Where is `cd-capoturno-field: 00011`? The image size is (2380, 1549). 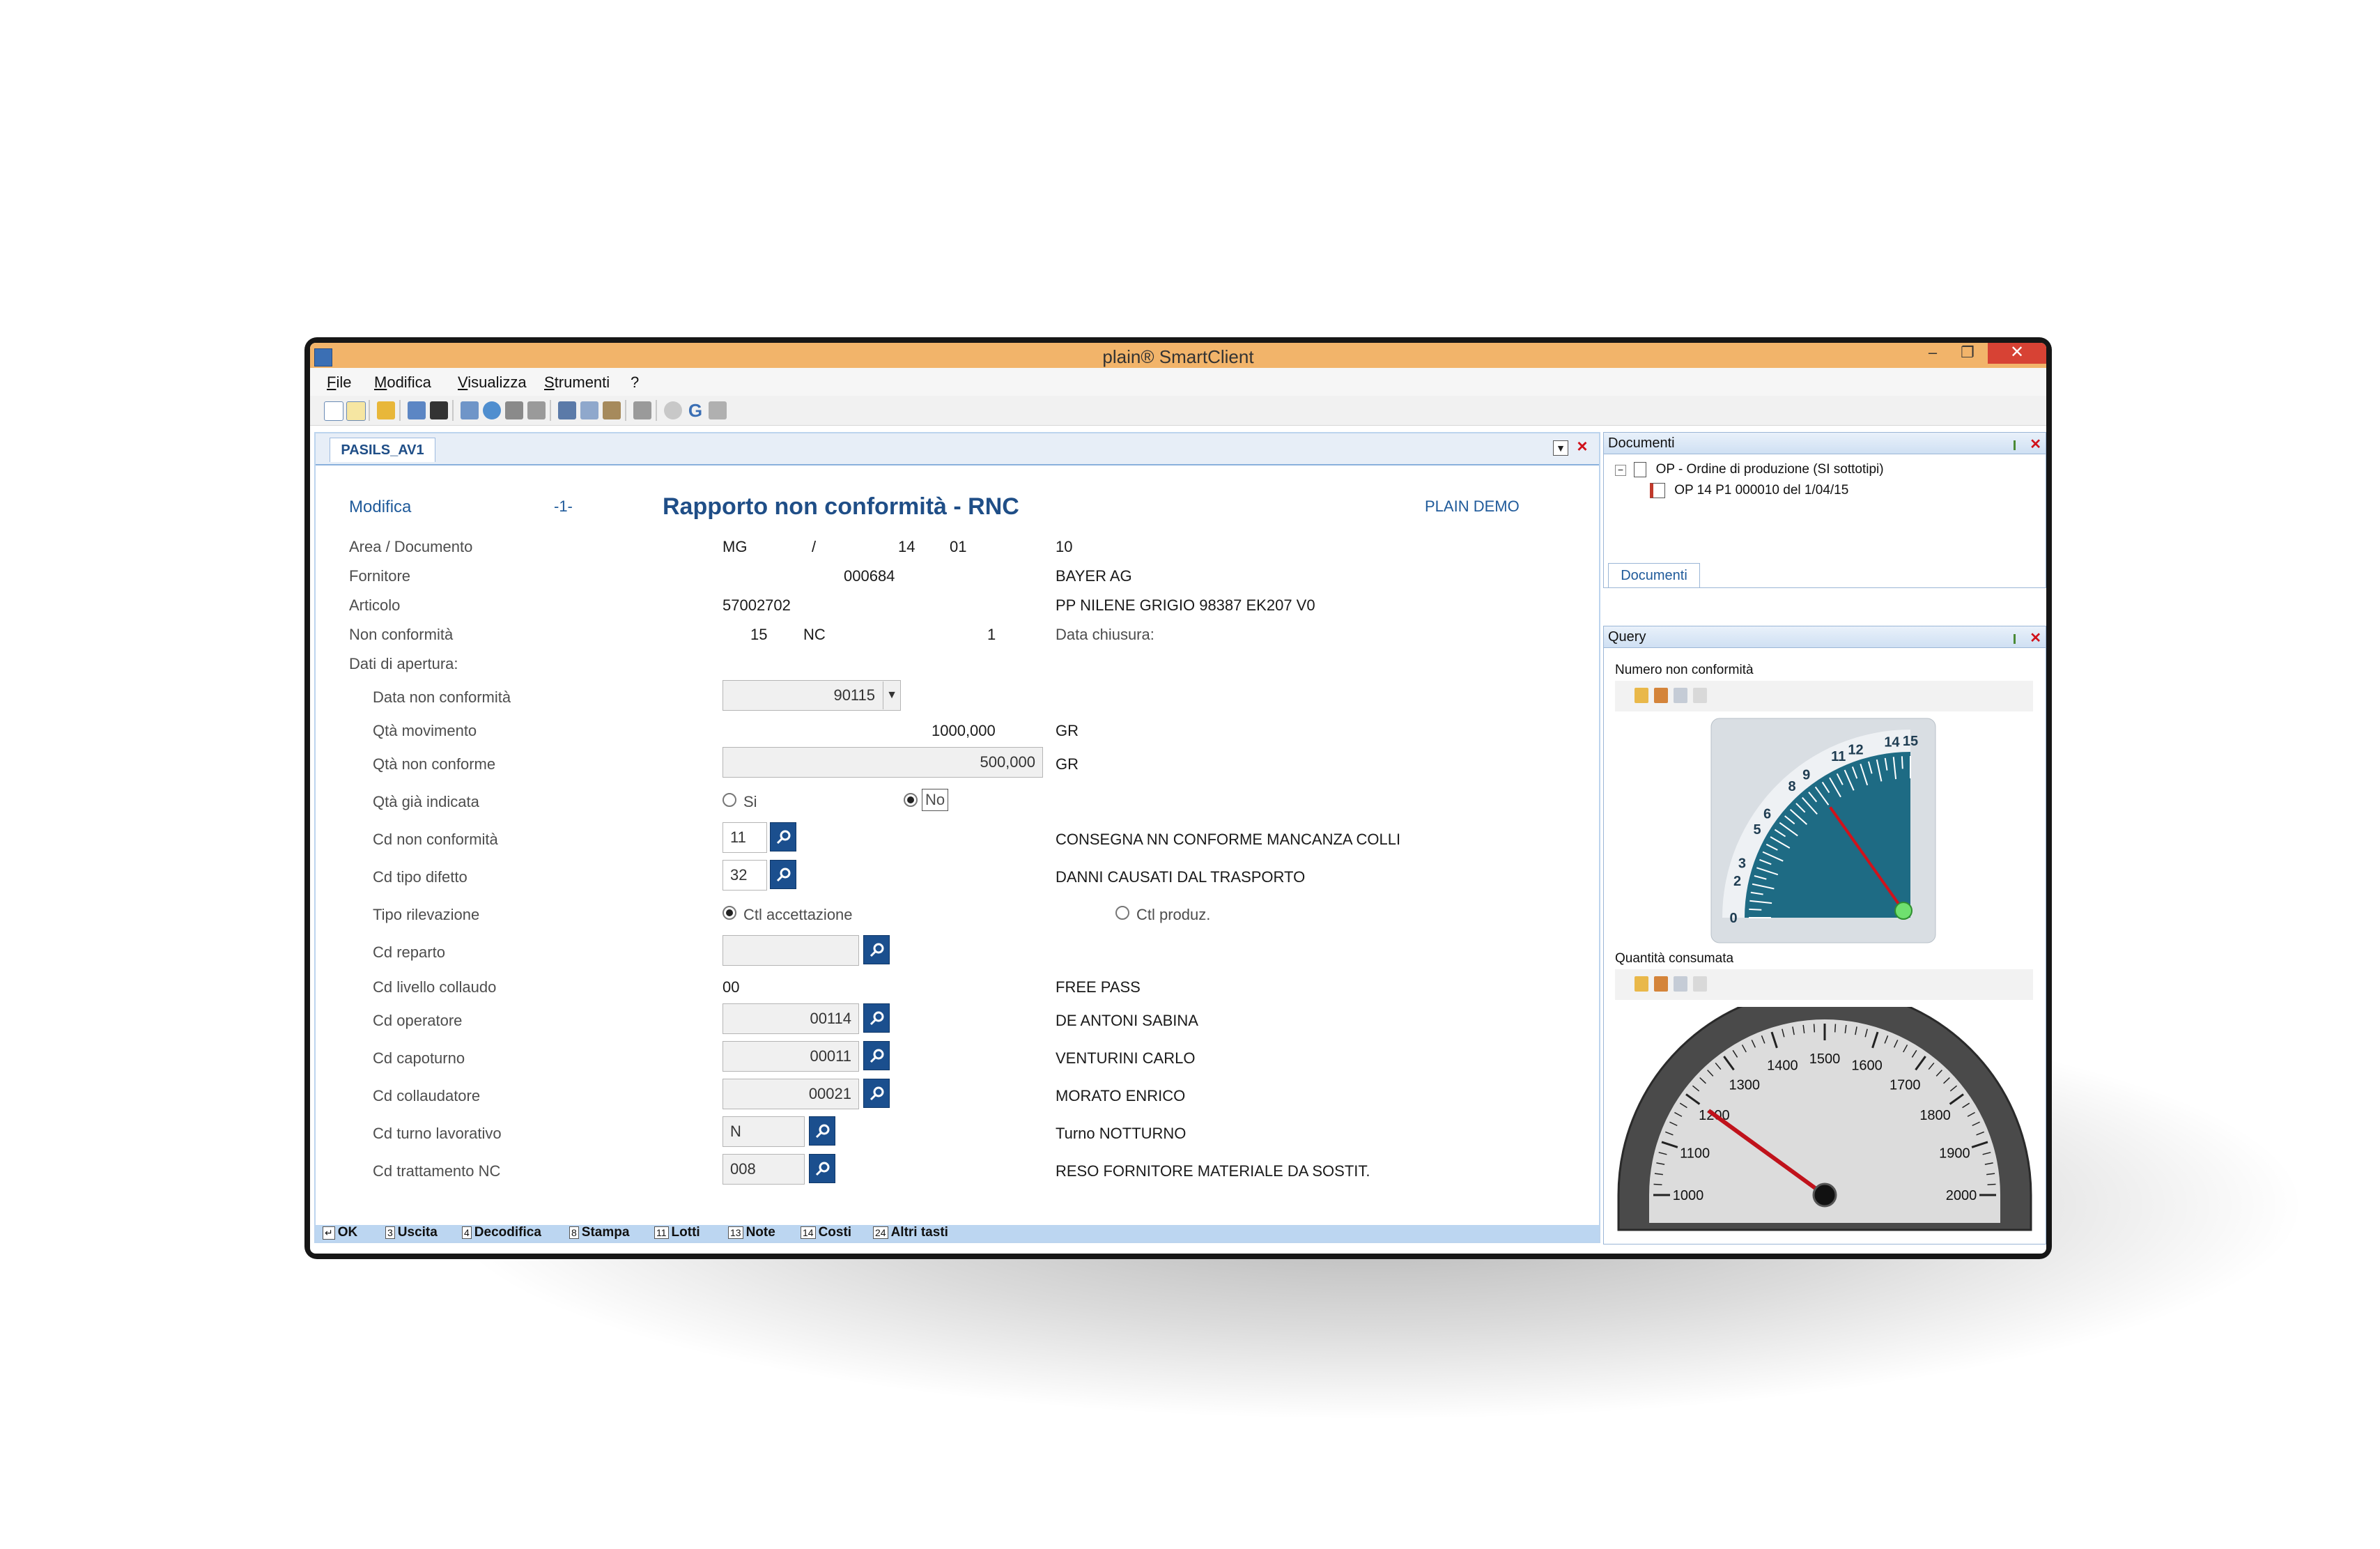
cd-capoturno-field: 00011 is located at coordinates (790, 1056).